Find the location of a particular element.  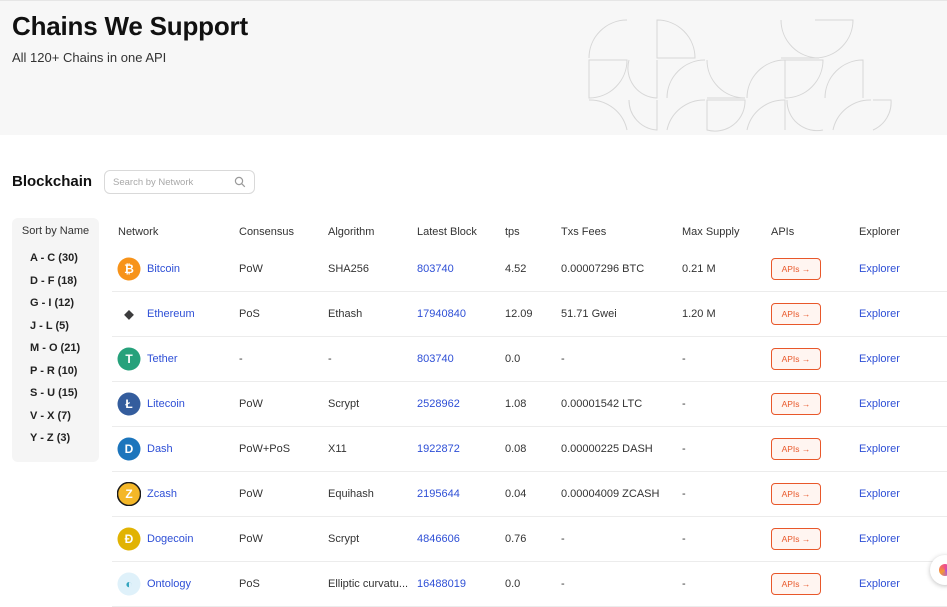

algorithm-value: Scrypt is located at coordinates (344, 404).